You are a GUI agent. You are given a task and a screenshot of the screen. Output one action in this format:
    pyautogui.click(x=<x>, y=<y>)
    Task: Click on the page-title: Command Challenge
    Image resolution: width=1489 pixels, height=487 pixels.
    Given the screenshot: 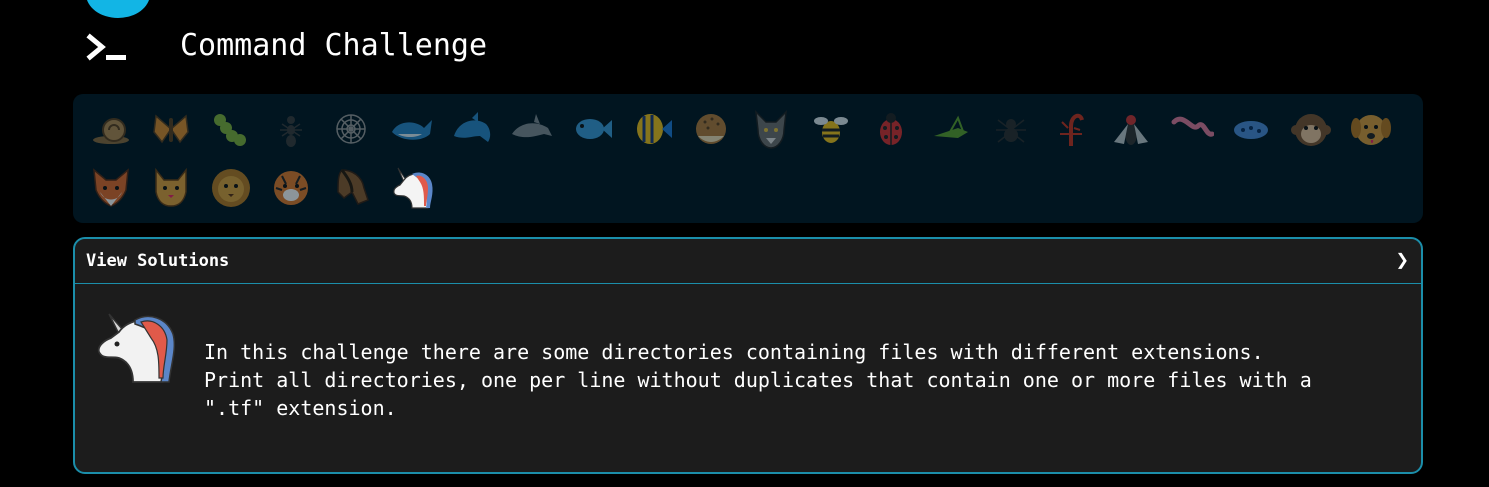 What is the action you would take?
    pyautogui.click(x=334, y=45)
    